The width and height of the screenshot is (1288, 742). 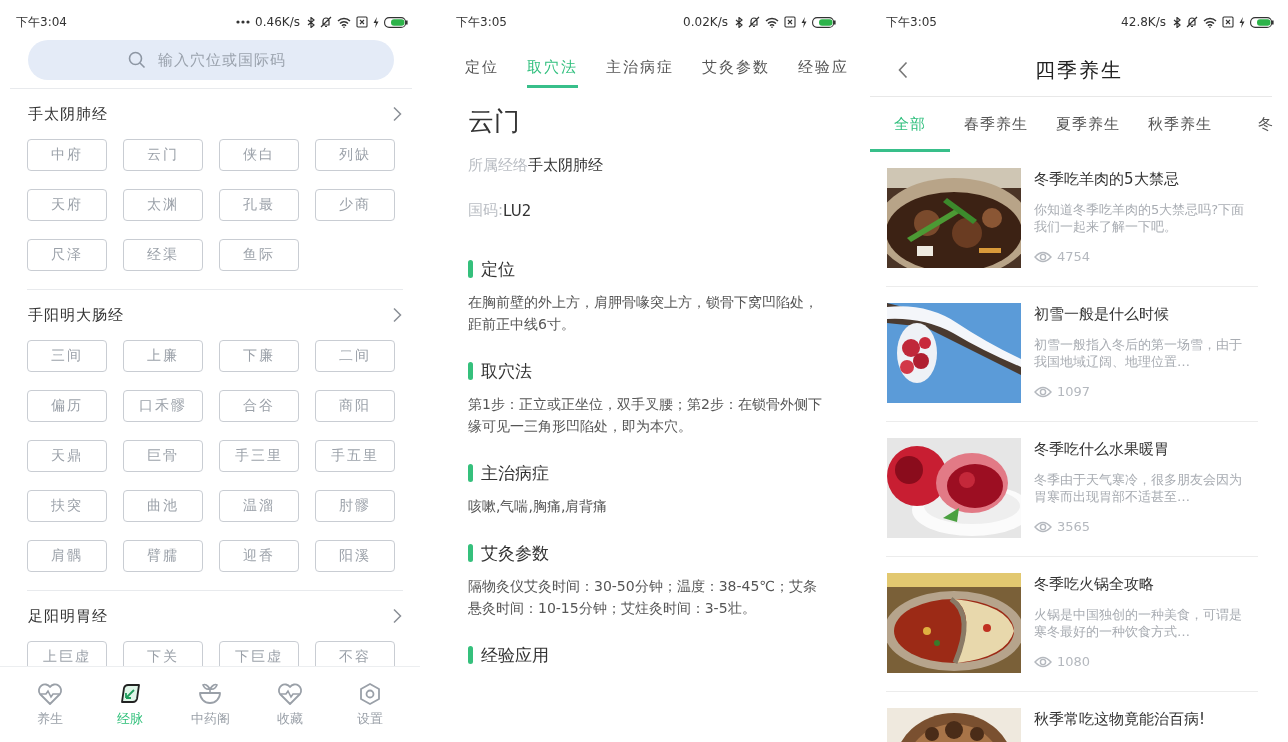 I want to click on acupoint-chip: 下巨虚, so click(x=259, y=653).